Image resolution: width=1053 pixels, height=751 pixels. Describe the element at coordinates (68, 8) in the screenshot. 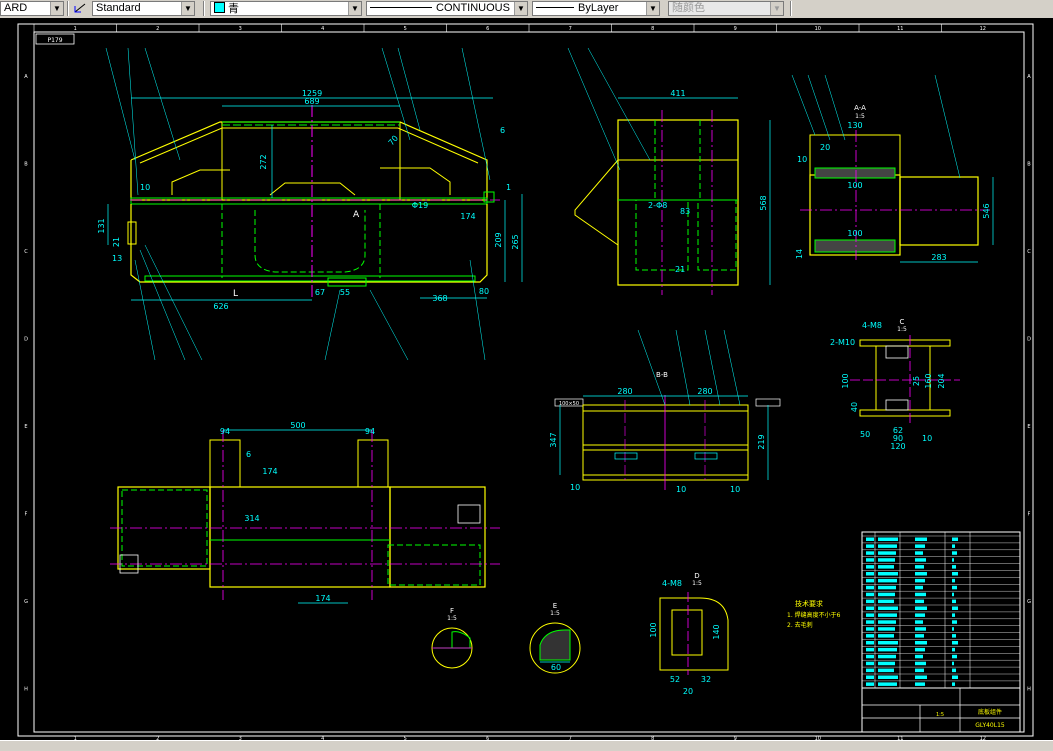

I see `toolbar-separator` at that location.